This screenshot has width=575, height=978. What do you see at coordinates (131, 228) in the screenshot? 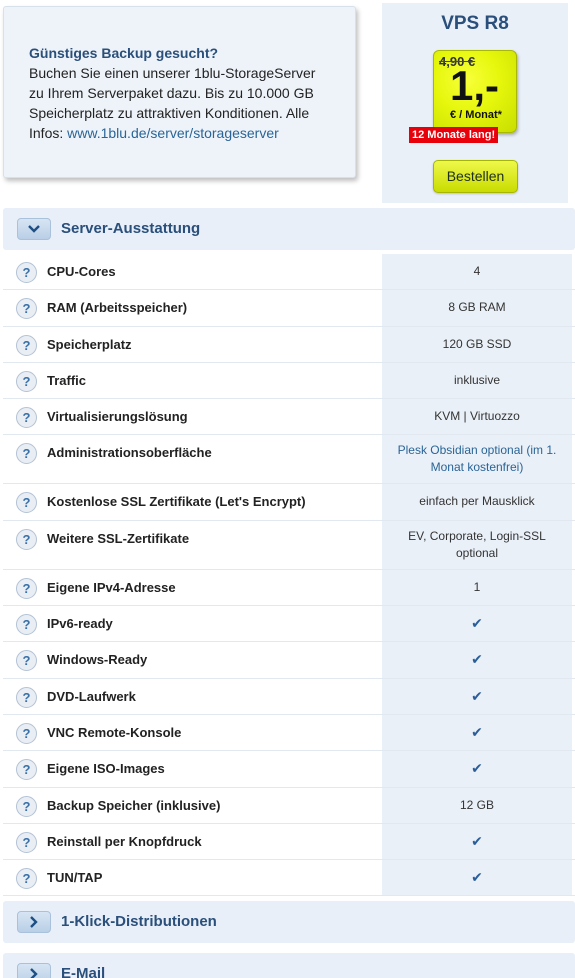
I see `section-title: Server-Ausstattung` at bounding box center [131, 228].